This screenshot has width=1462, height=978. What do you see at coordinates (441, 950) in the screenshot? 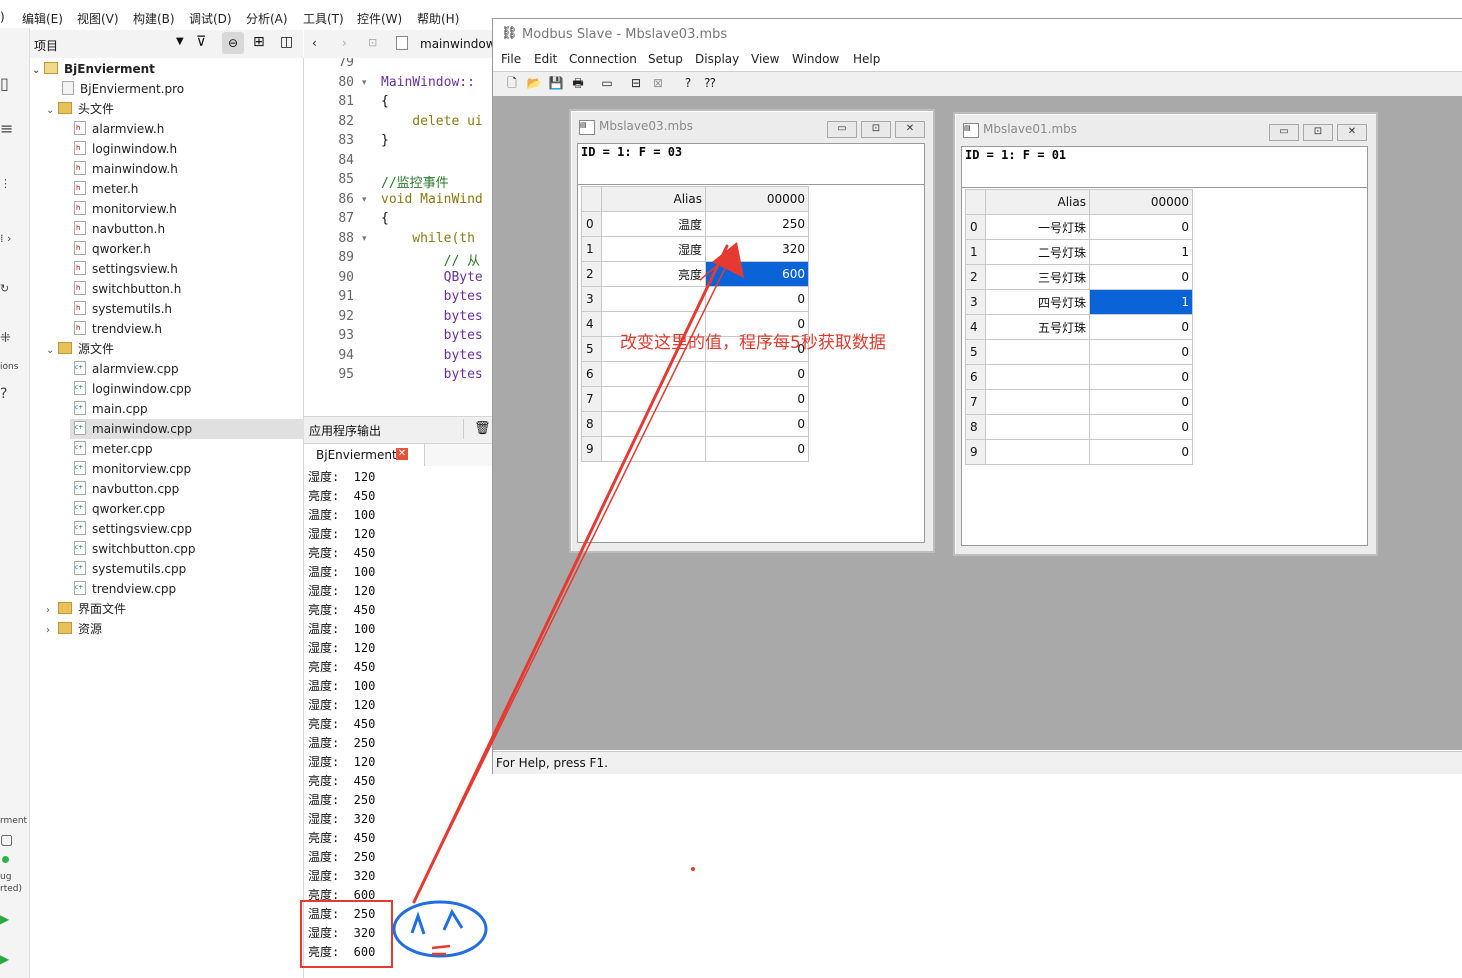
I see `annotation-smiley-mouth` at bounding box center [441, 950].